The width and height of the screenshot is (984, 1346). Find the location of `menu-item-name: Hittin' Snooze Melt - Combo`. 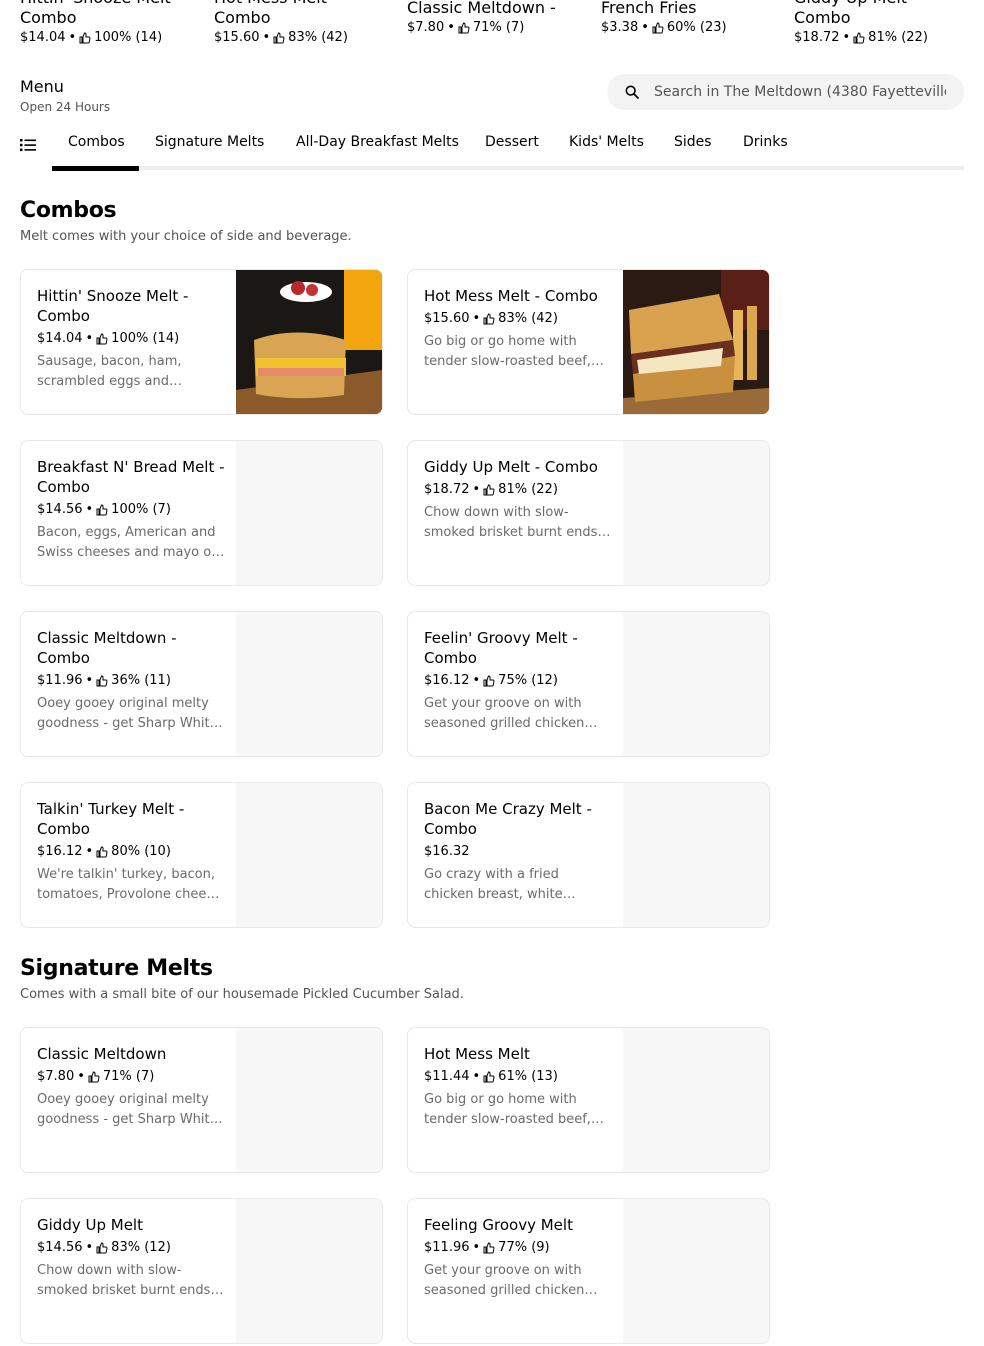

menu-item-name: Hittin' Snooze Melt - Combo is located at coordinates (113, 306).